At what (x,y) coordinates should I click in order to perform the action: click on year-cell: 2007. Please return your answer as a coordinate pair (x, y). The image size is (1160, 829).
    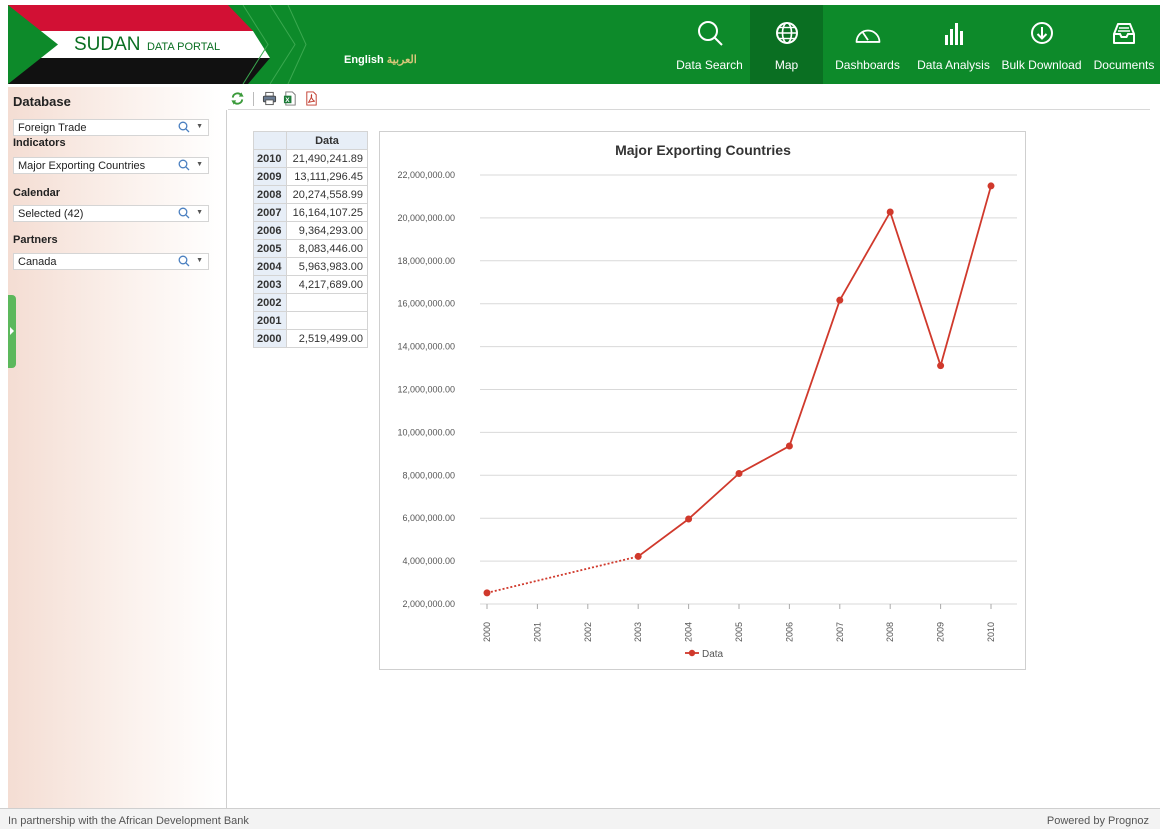
    Looking at the image, I should click on (270, 212).